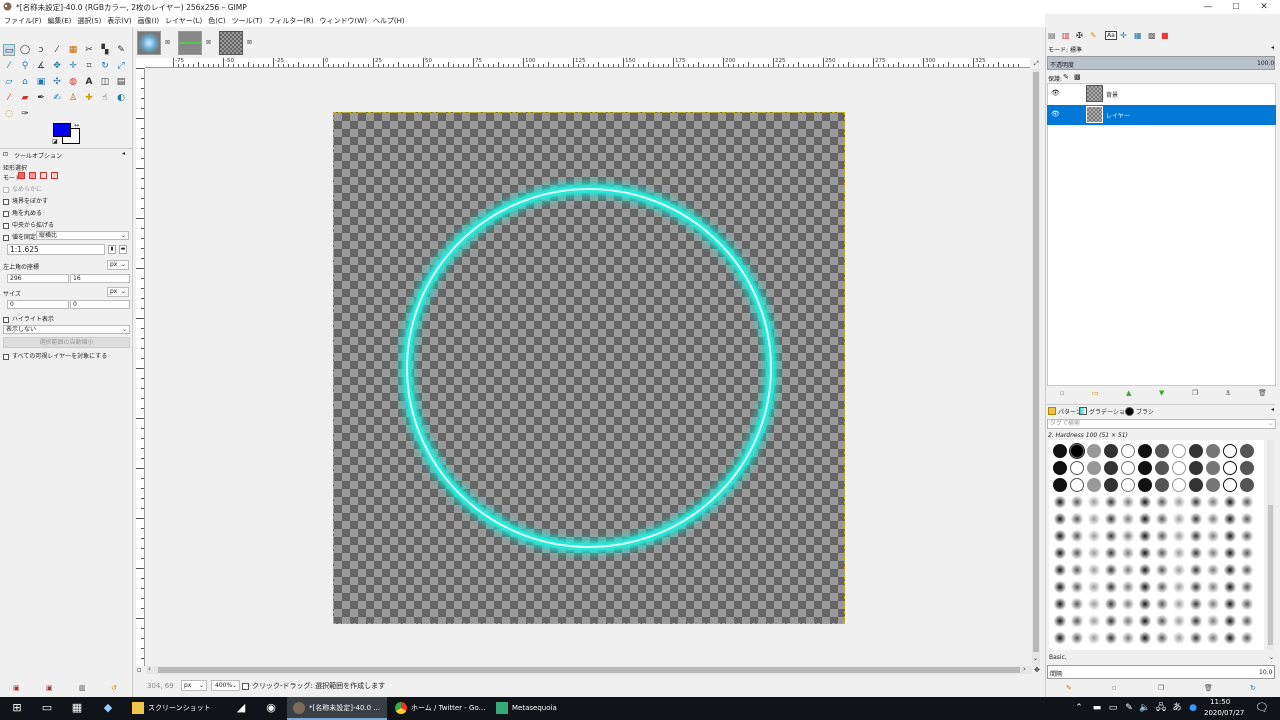 This screenshot has height=720, width=1280. I want to click on brush-preset-row: Basic, ⌄, so click(1161, 658).